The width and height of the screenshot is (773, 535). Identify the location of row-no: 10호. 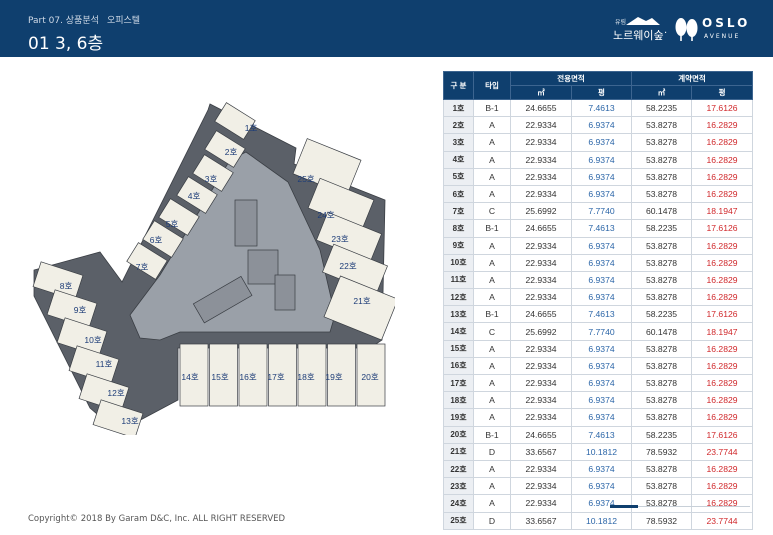
(458, 262).